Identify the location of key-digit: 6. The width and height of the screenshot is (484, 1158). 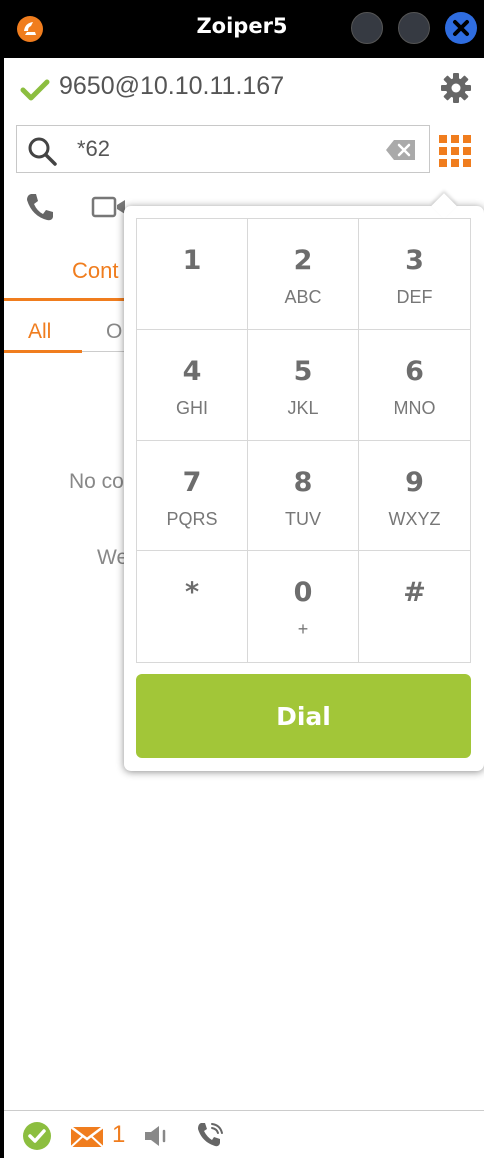
(414, 371).